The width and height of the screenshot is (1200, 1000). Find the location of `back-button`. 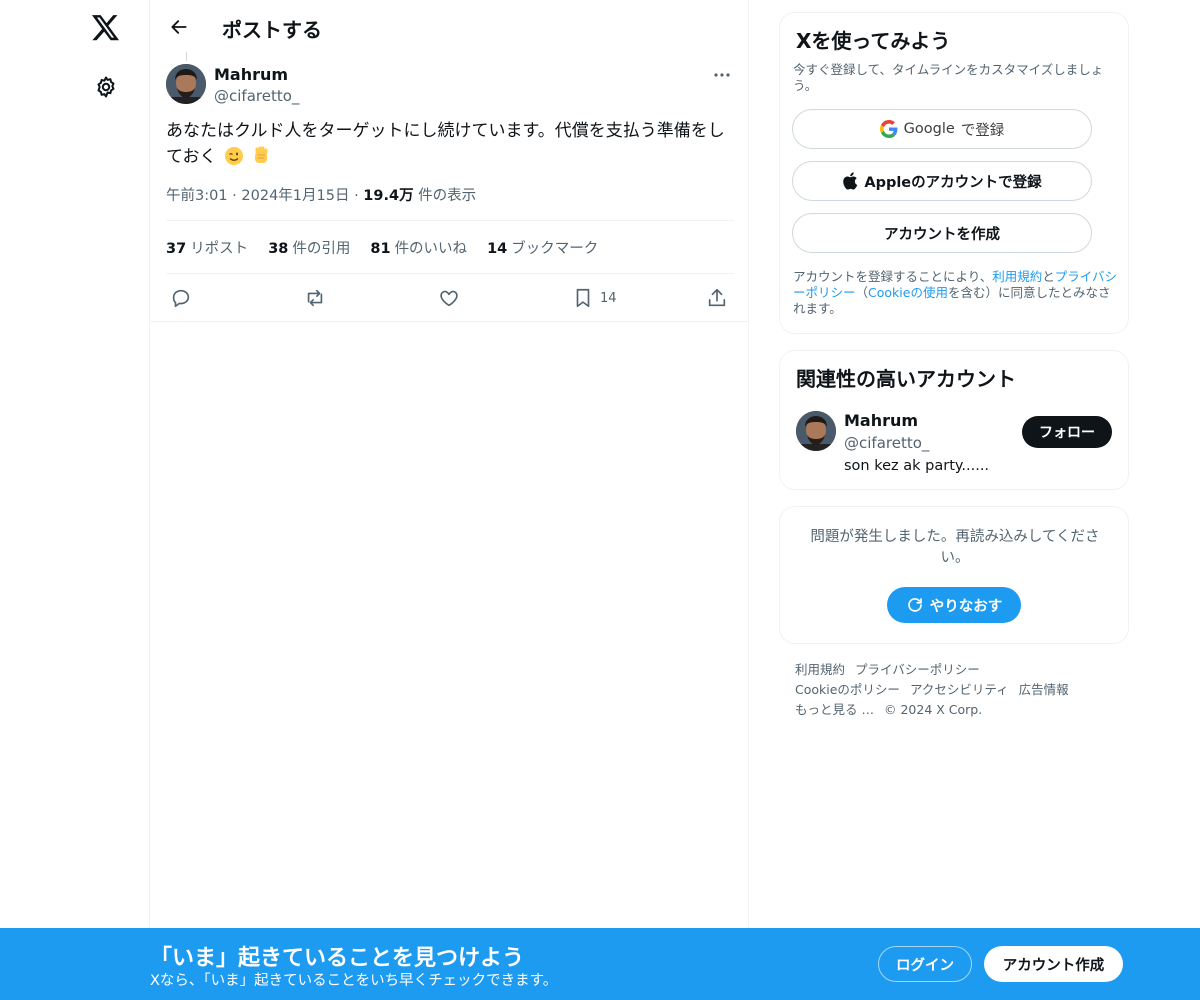

back-button is located at coordinates (179, 27).